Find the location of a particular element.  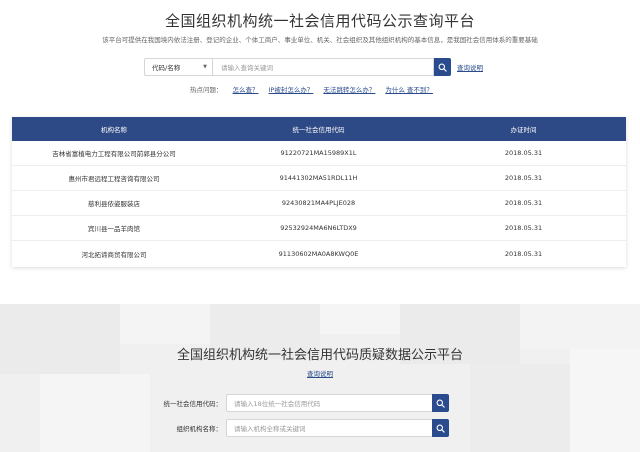

cell-org-name: 惠州市君远程工程咨询有限公司 is located at coordinates (114, 179).